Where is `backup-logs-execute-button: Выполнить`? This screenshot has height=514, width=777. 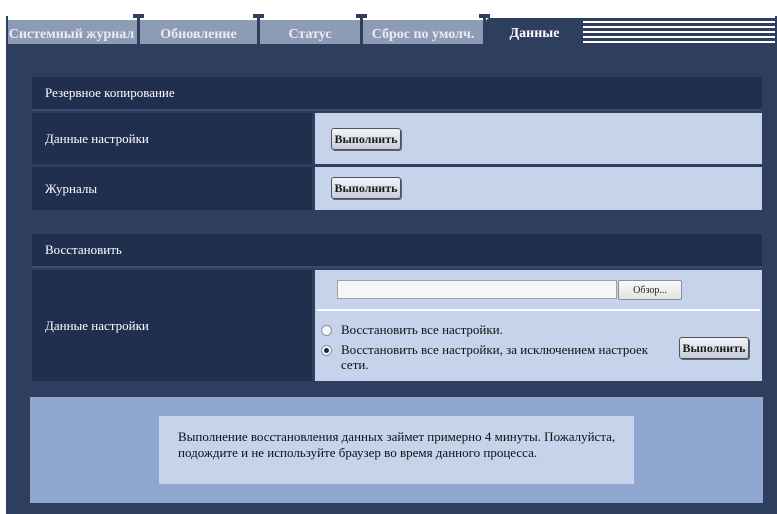
backup-logs-execute-button: Выполнить is located at coordinates (366, 188).